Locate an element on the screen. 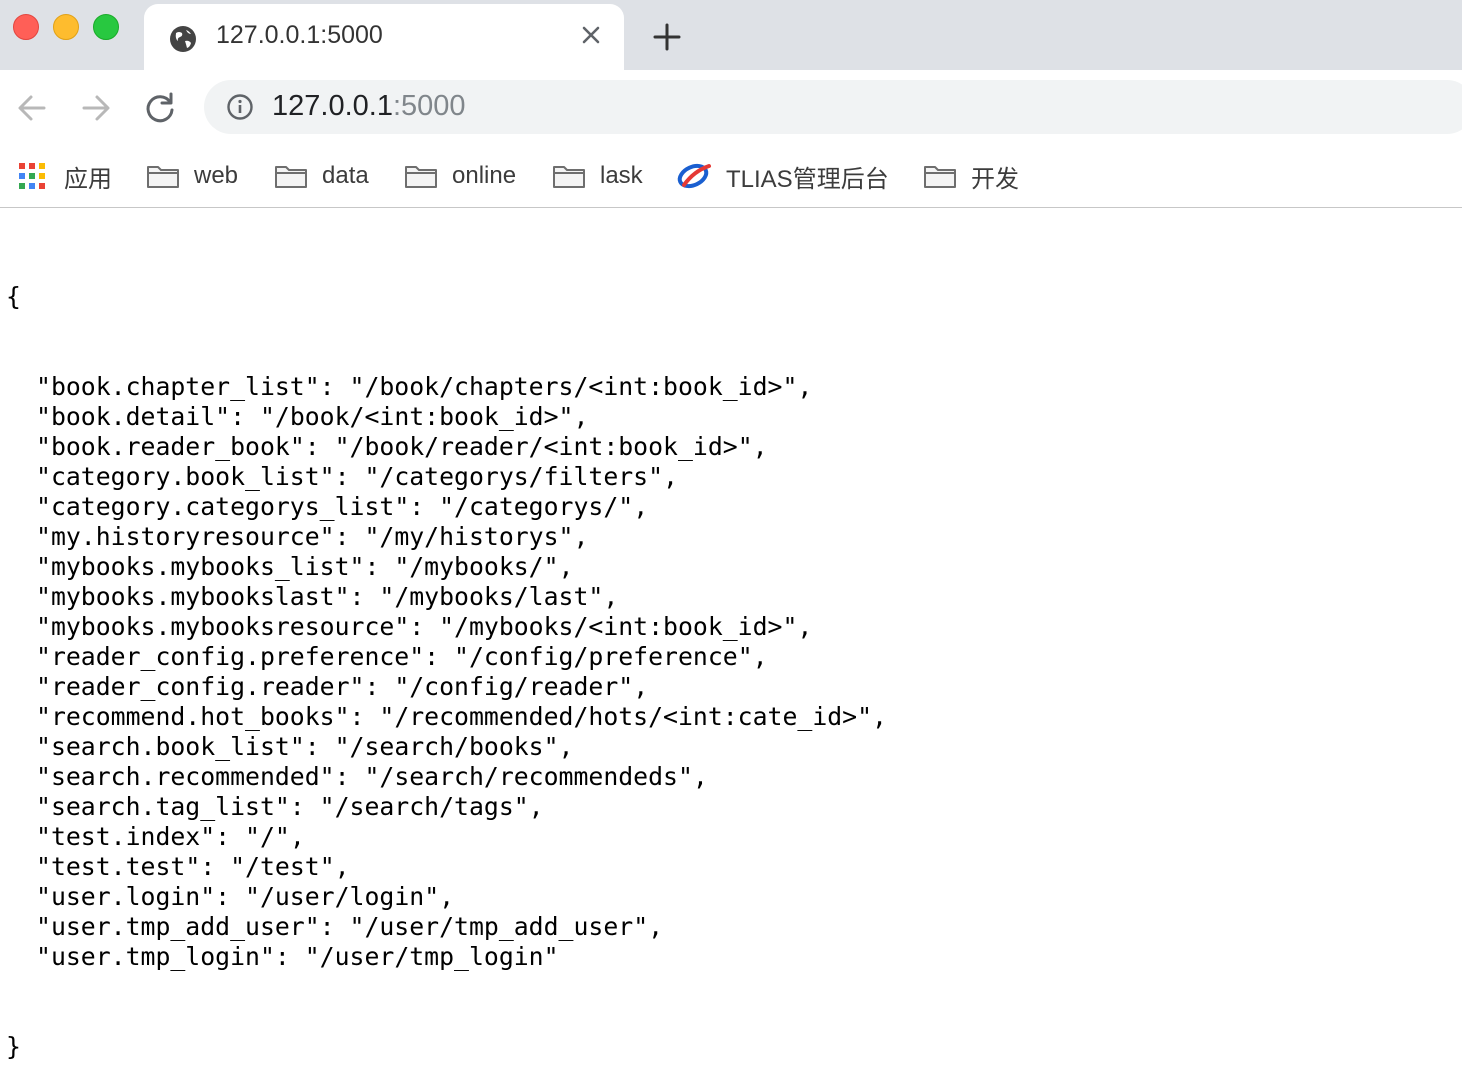  json-entry: "test.index": "/", is located at coordinates (170, 836).